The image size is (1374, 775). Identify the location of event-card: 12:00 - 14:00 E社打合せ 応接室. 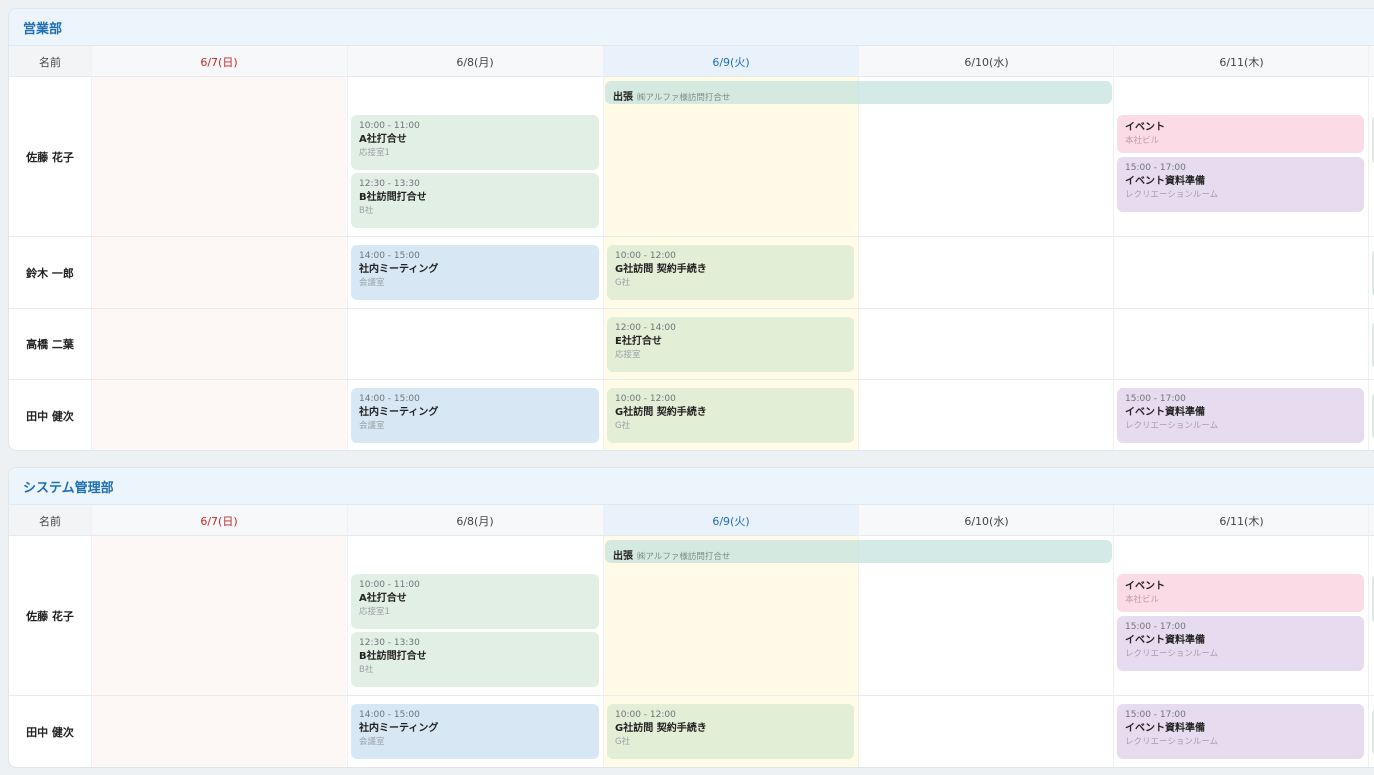
(730, 344).